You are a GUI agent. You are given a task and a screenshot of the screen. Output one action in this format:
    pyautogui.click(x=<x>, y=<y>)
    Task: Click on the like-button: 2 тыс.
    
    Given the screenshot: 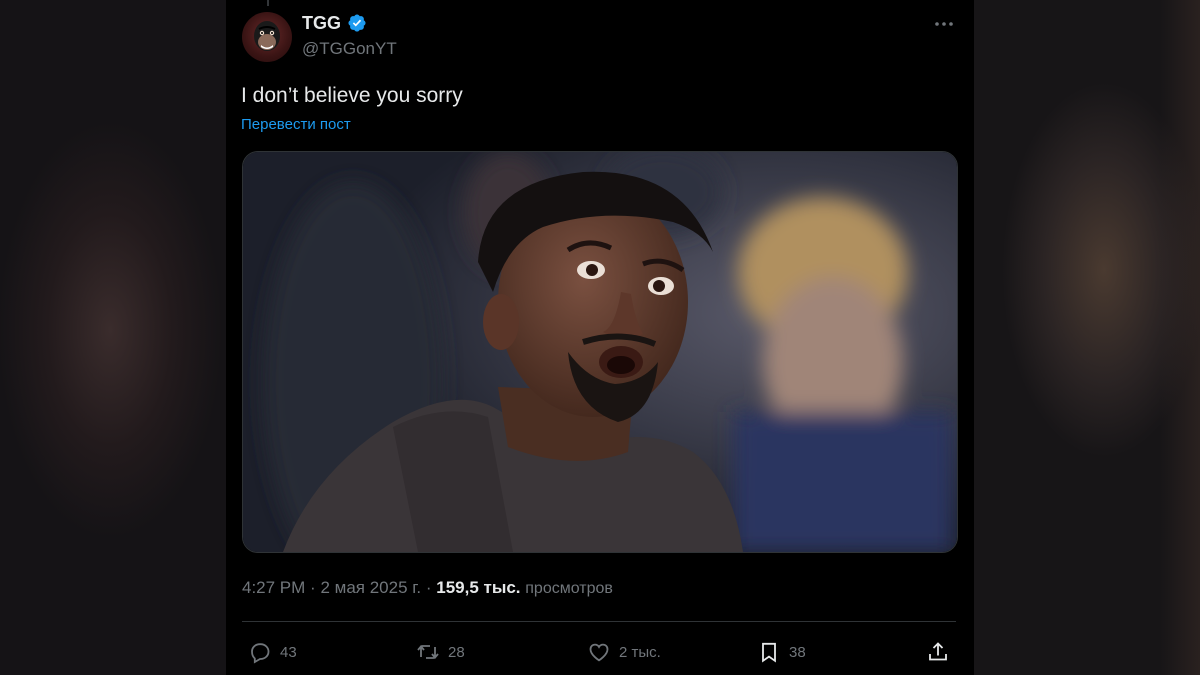 What is the action you would take?
    pyautogui.click(x=624, y=652)
    